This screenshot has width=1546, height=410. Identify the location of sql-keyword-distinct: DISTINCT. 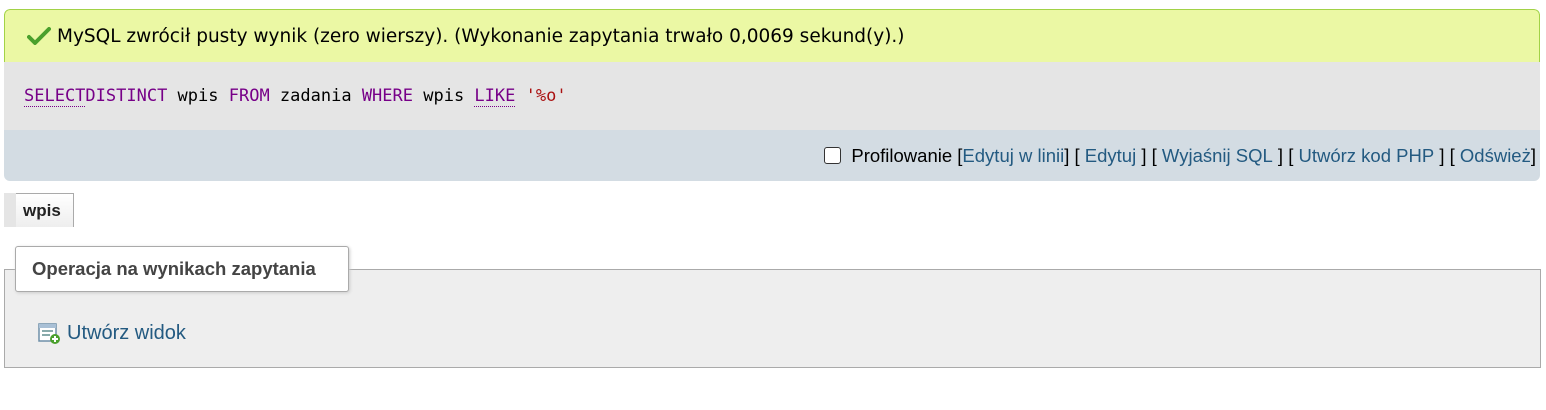
(126, 96).